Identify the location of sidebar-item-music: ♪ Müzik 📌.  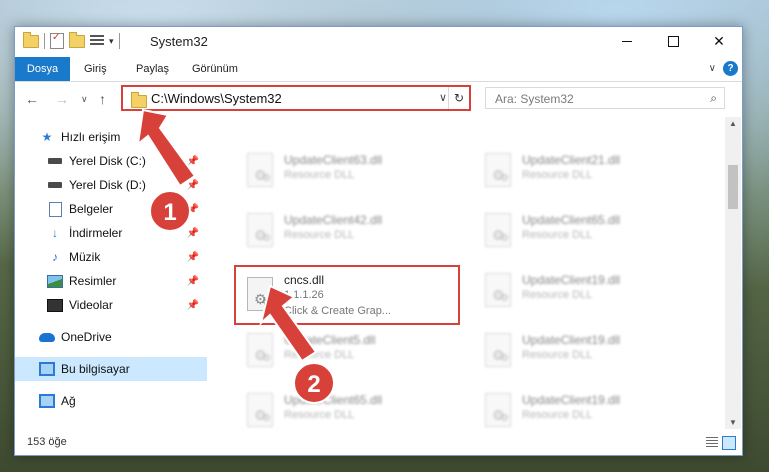
(127, 257).